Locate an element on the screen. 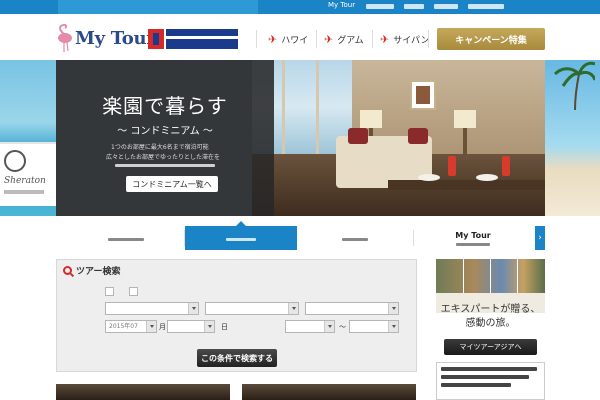 The height and width of the screenshot is (400, 600). palm-tree-icon is located at coordinates (574, 85).